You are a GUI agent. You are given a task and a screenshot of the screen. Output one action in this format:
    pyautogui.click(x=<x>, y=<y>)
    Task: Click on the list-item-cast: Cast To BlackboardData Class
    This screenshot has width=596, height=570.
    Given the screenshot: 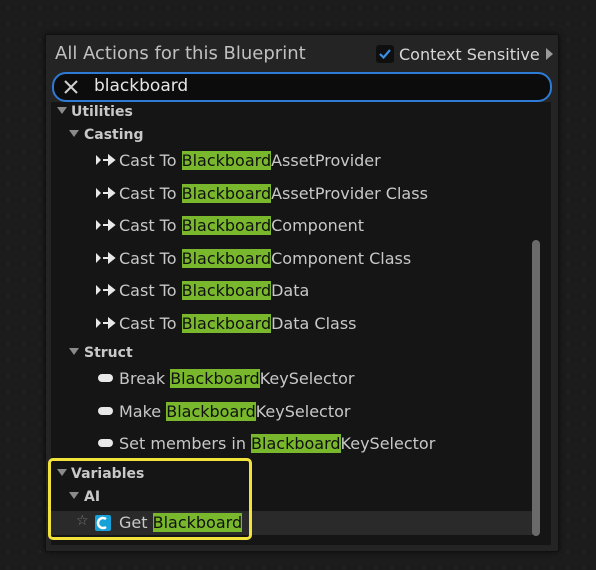 What is the action you would take?
    pyautogui.click(x=295, y=324)
    